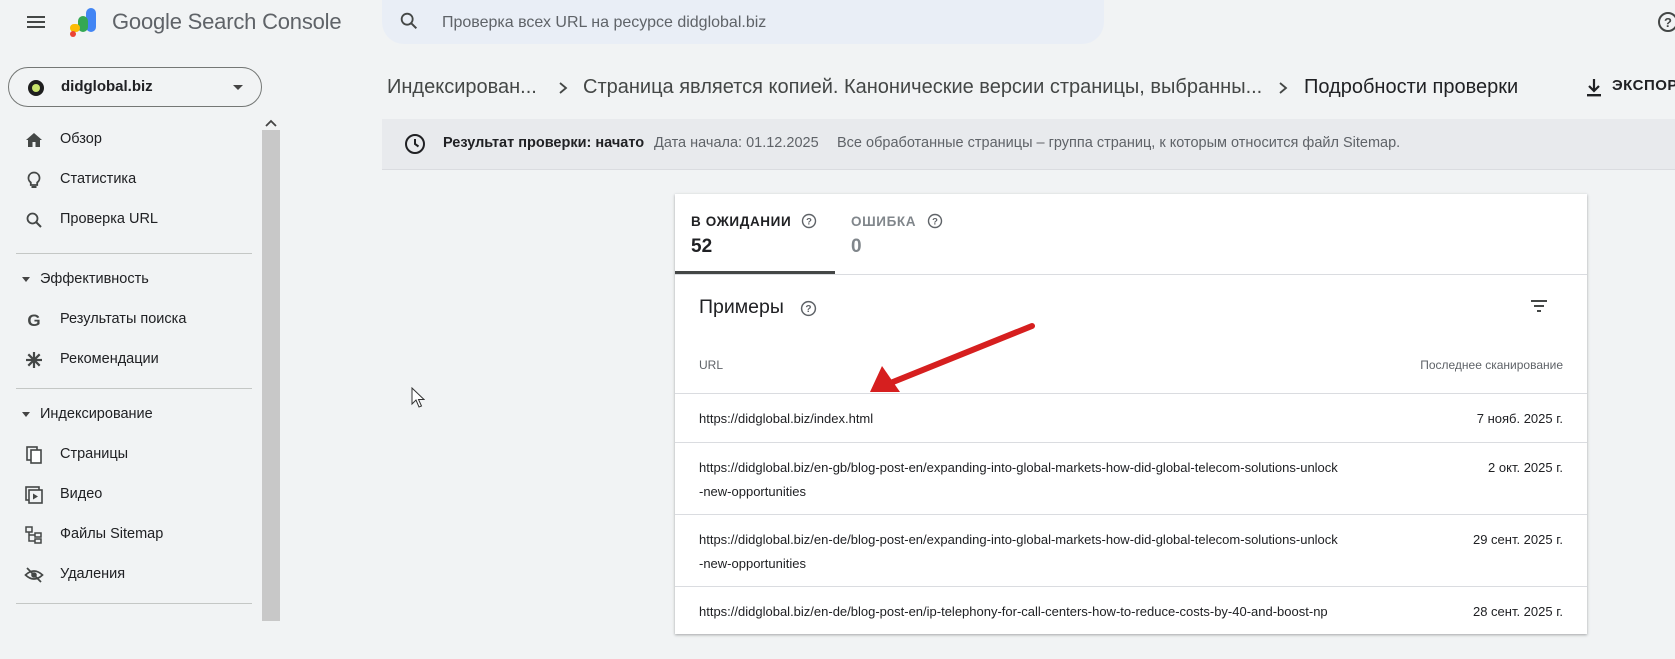 Image resolution: width=1675 pixels, height=659 pixels. What do you see at coordinates (34, 495) in the screenshot?
I see `video-icon` at bounding box center [34, 495].